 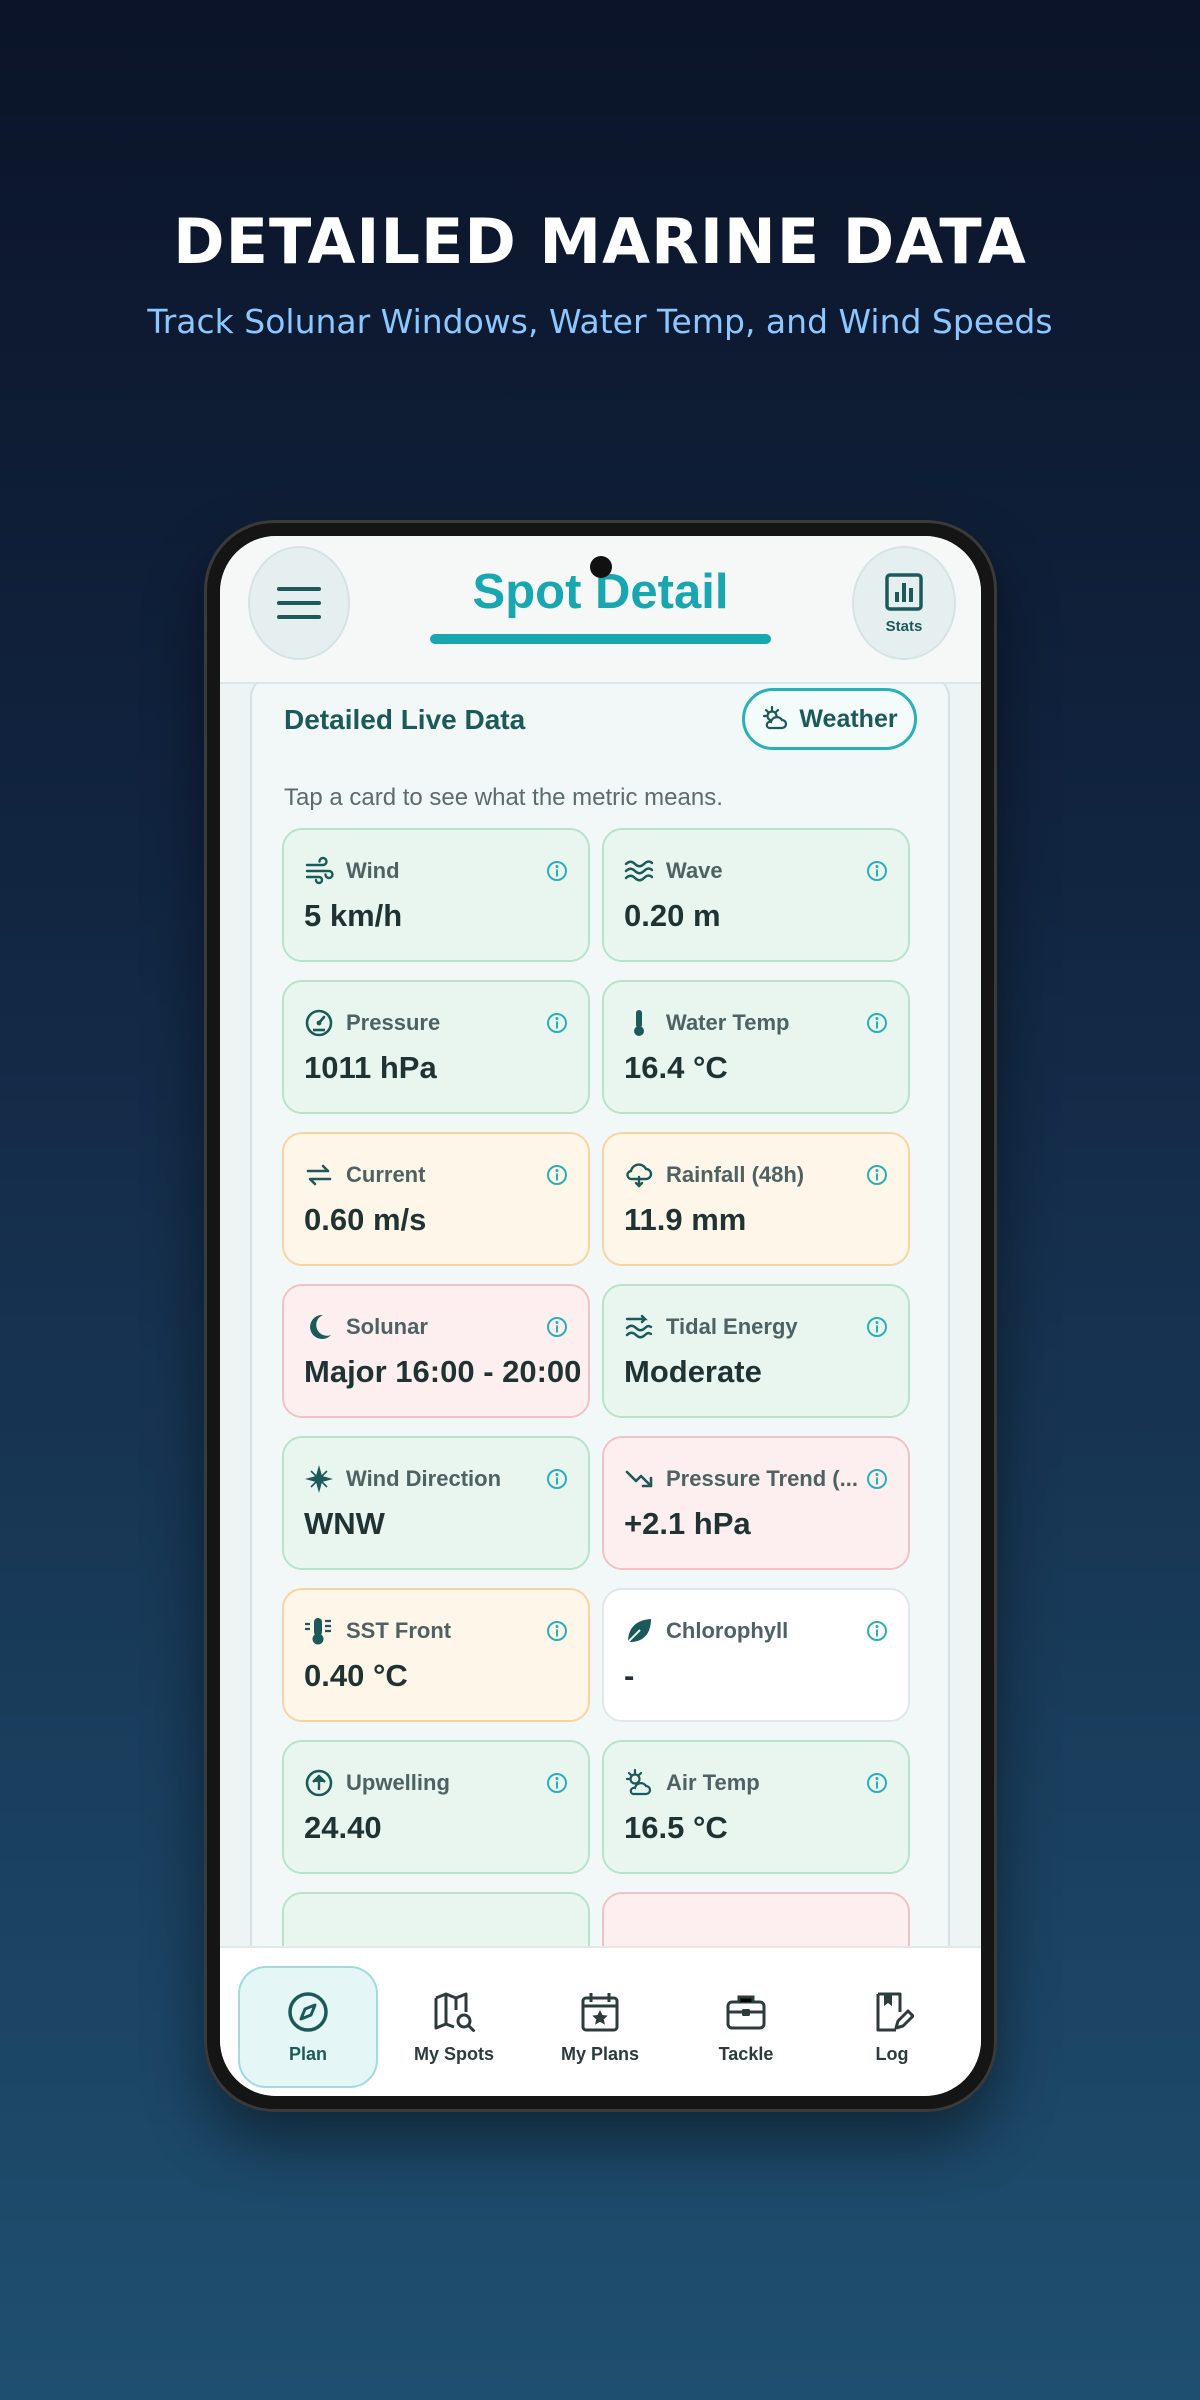 What do you see at coordinates (436, 1807) in the screenshot?
I see `metric-card-upwelling: Upwelling 24.40` at bounding box center [436, 1807].